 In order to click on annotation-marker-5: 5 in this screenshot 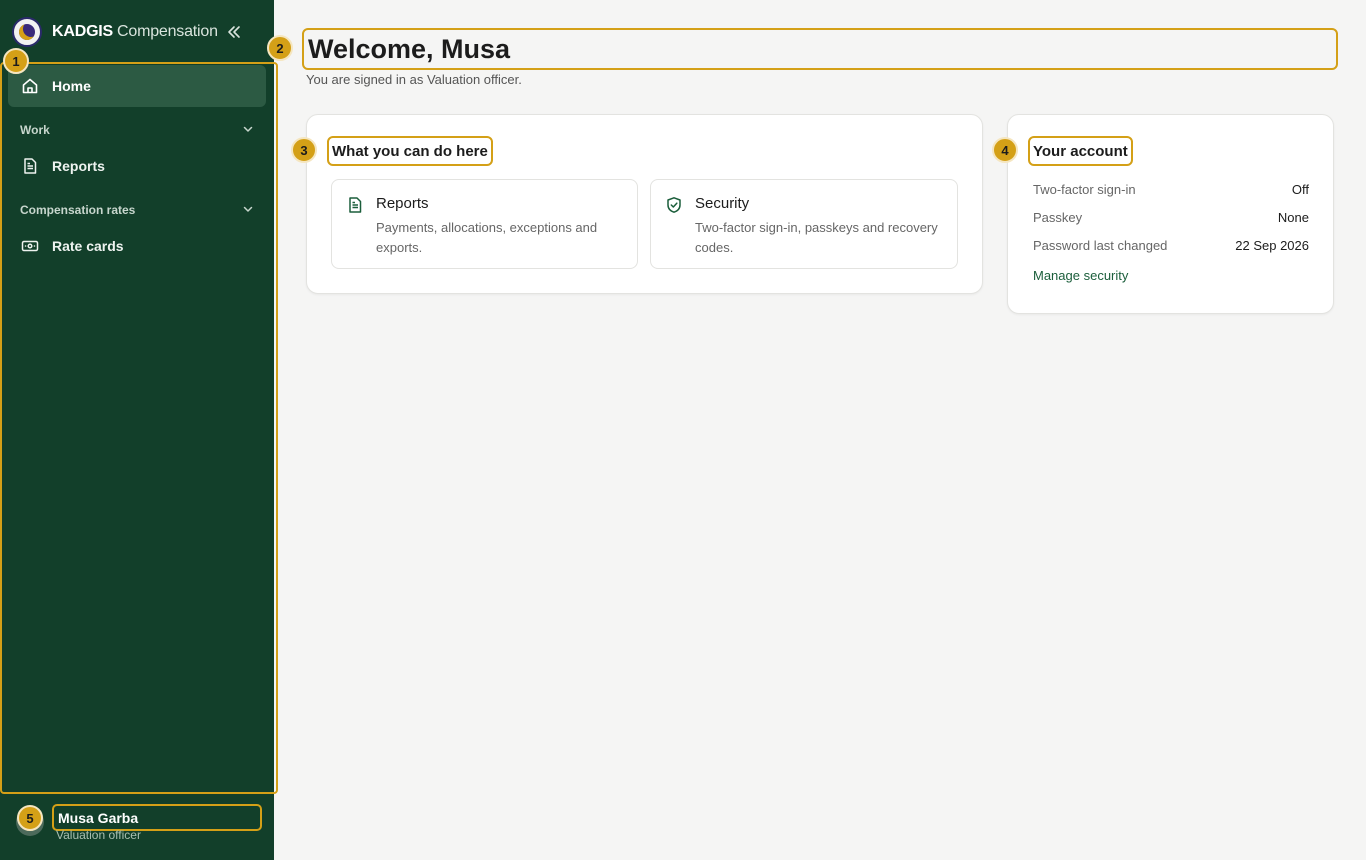, I will do `click(30, 818)`.